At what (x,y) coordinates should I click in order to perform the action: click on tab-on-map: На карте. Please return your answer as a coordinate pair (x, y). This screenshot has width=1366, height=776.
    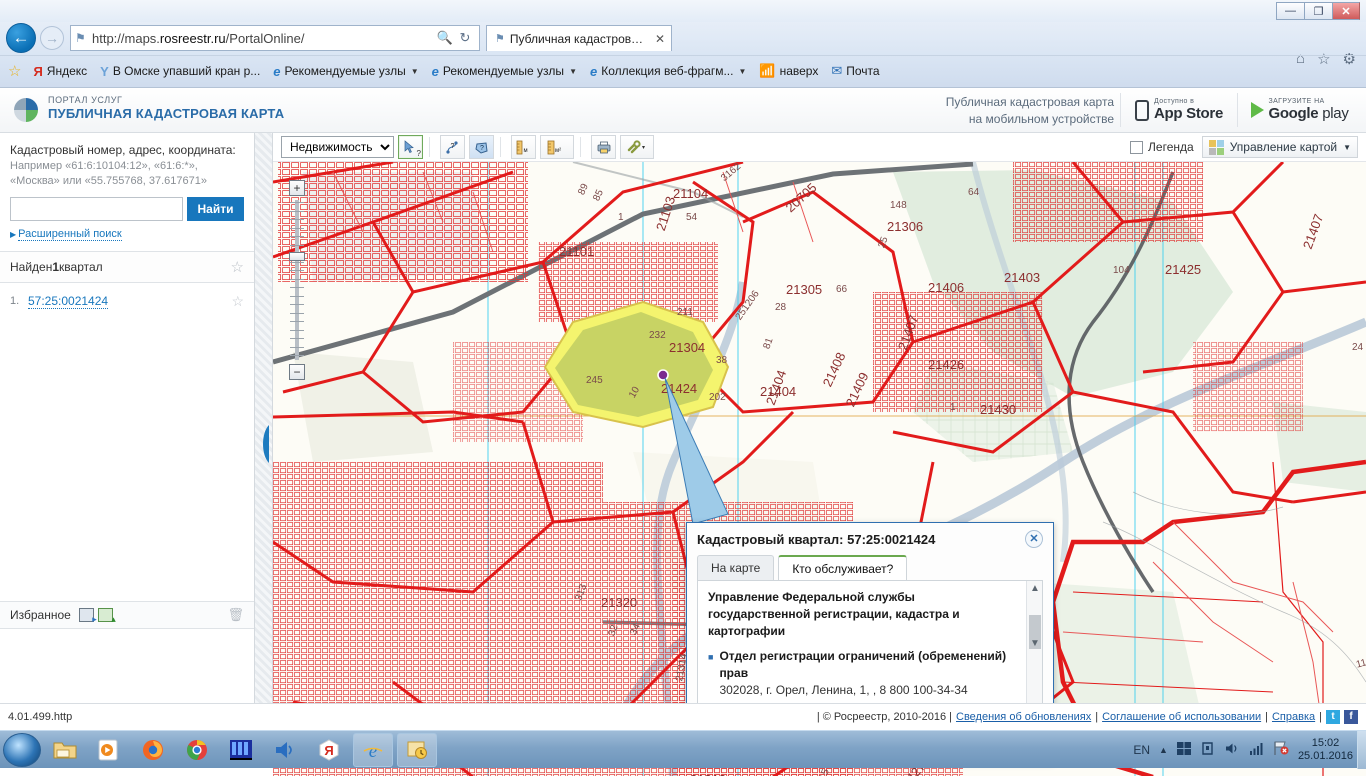
    Looking at the image, I should click on (736, 567).